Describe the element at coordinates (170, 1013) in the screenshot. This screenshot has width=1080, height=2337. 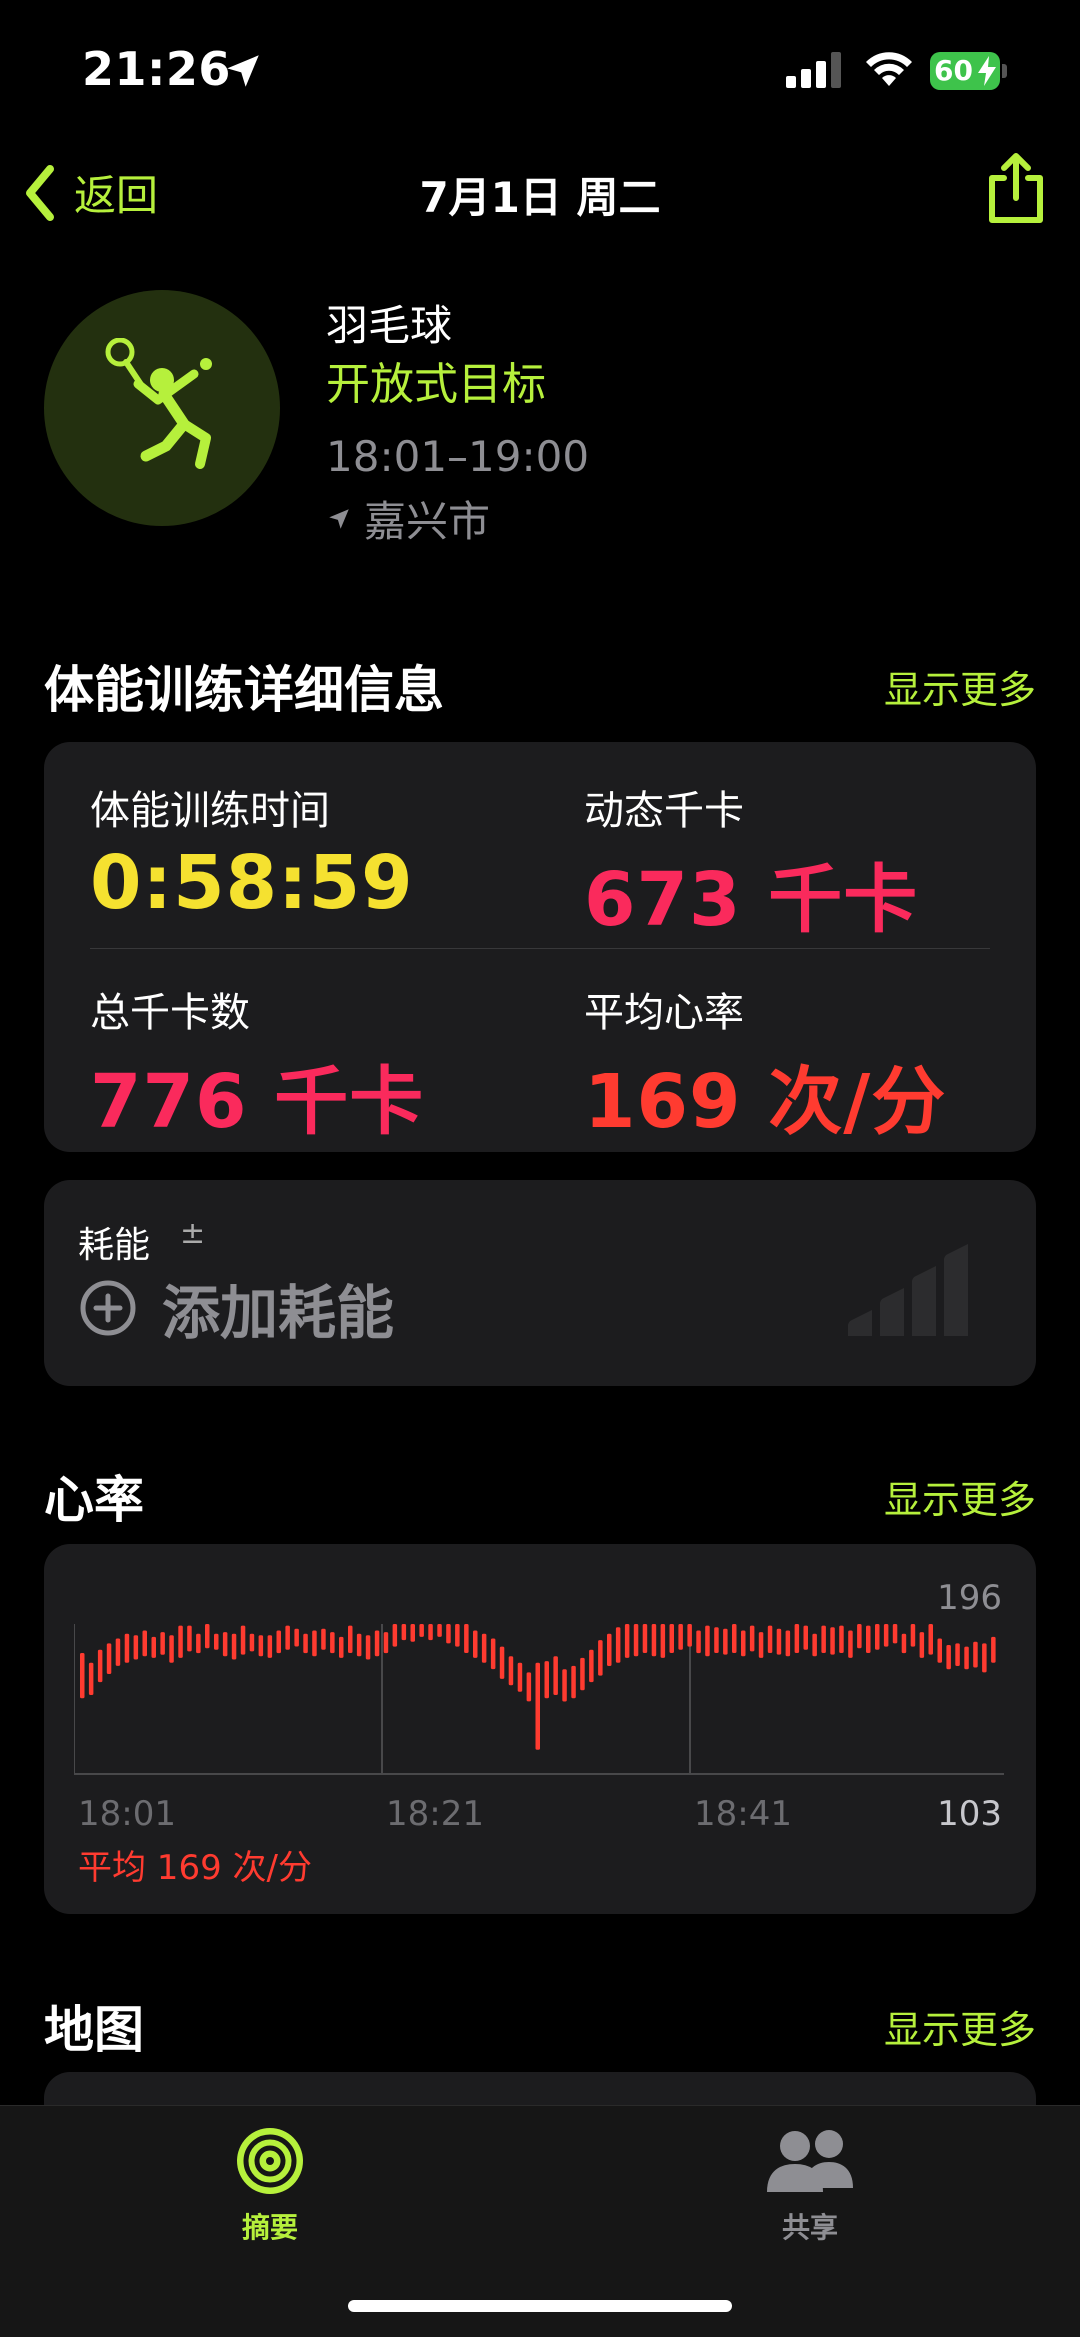
I see `metric-label: 总千卡数` at that location.